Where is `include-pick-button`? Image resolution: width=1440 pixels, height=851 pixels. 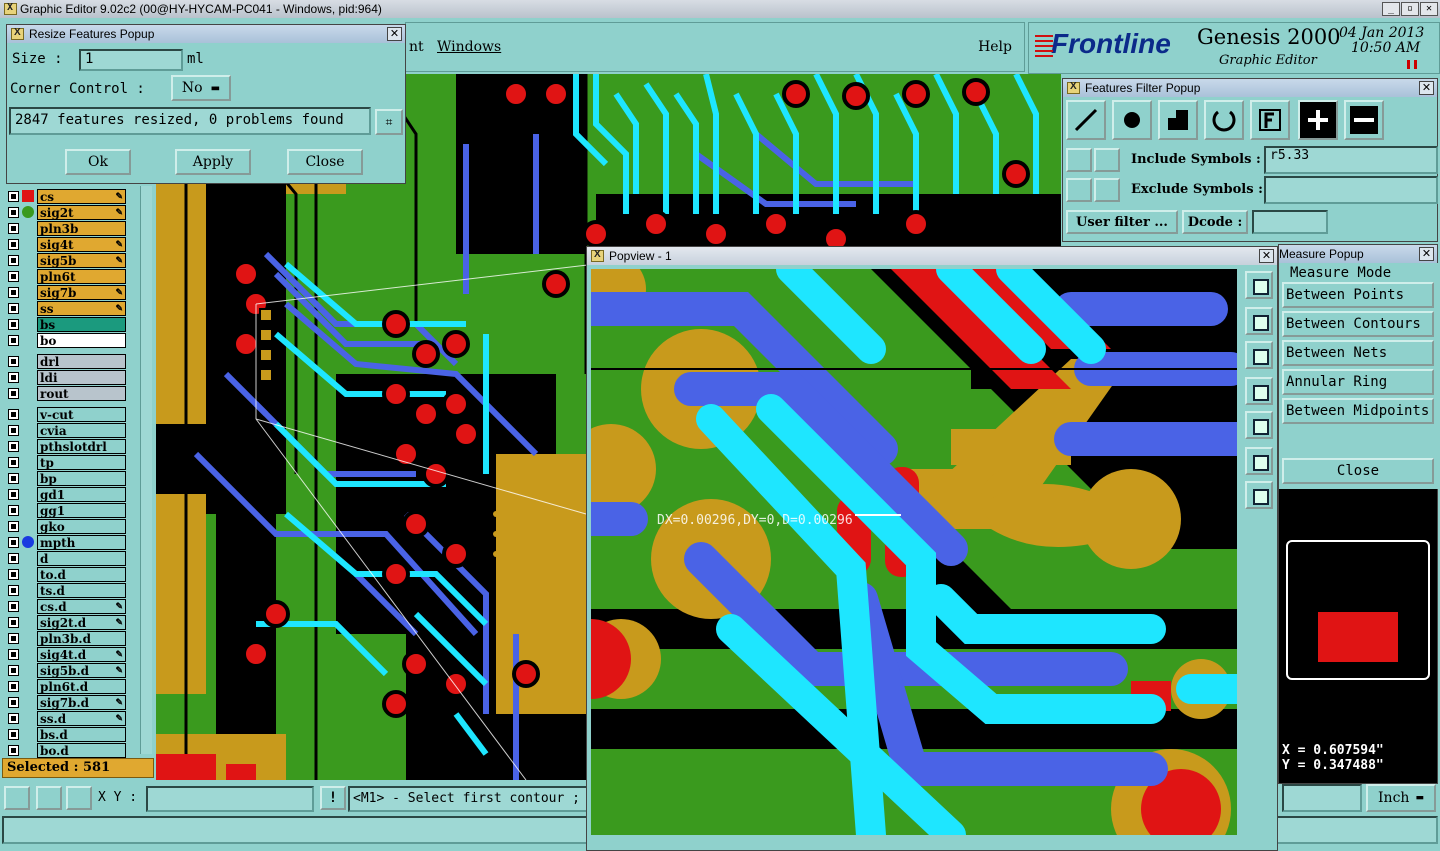
include-pick-button is located at coordinates (1079, 160).